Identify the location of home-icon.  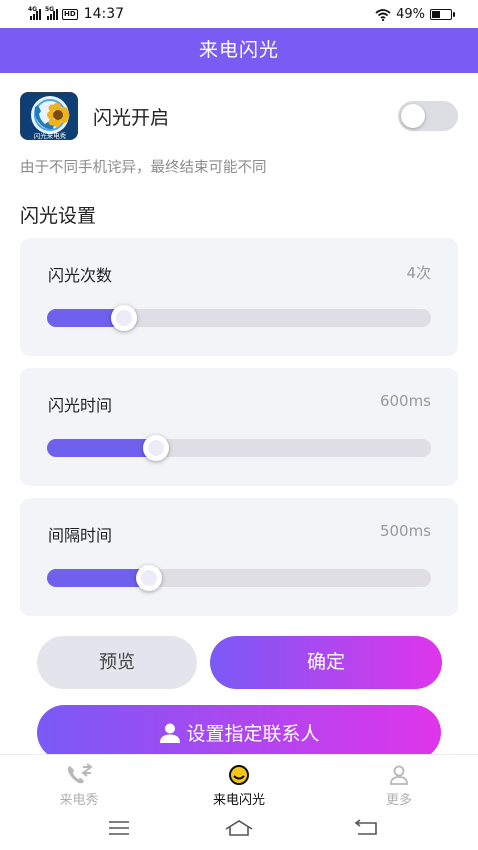
(239, 828).